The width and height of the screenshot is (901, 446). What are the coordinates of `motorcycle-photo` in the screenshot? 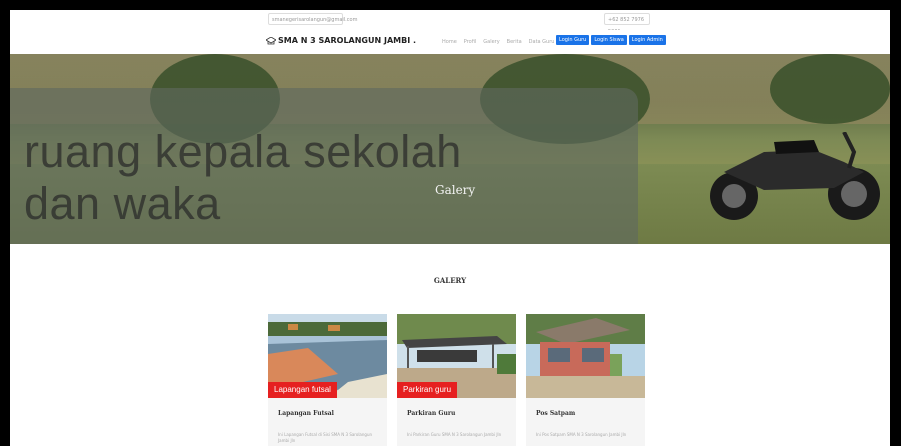 It's located at (795, 176).